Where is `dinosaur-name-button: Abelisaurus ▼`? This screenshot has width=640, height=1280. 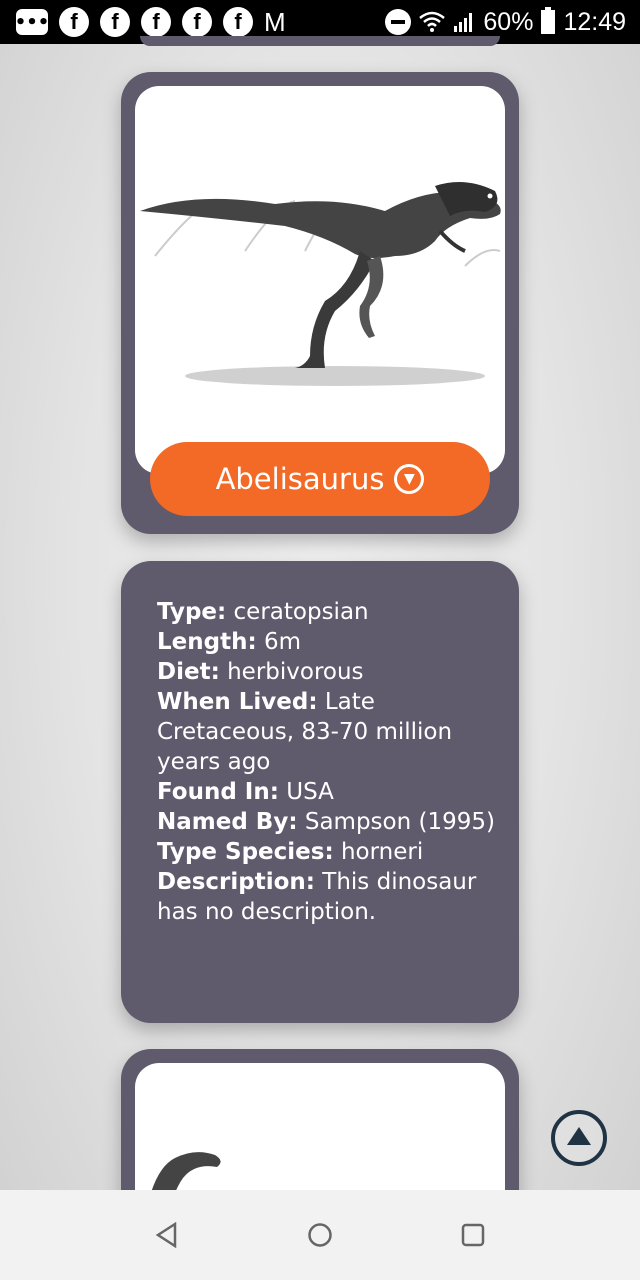
dinosaur-name-button: Abelisaurus ▼ is located at coordinates (320, 479).